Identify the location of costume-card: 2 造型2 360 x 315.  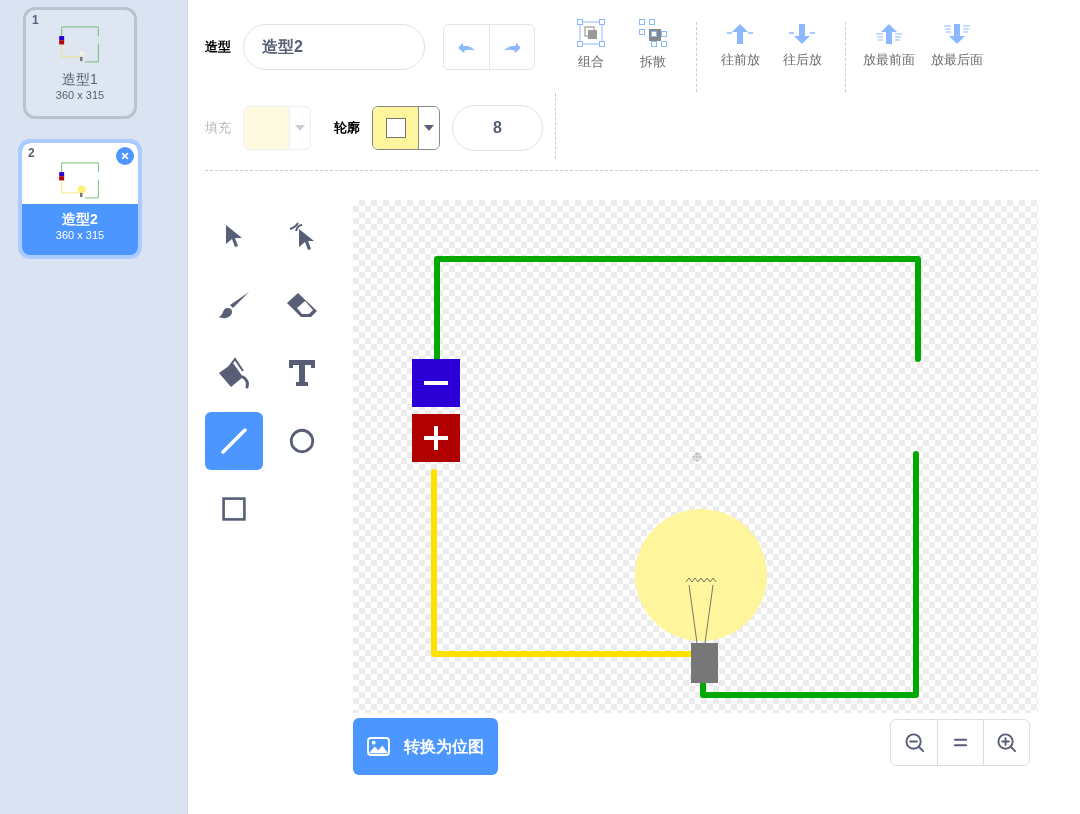
(80, 199).